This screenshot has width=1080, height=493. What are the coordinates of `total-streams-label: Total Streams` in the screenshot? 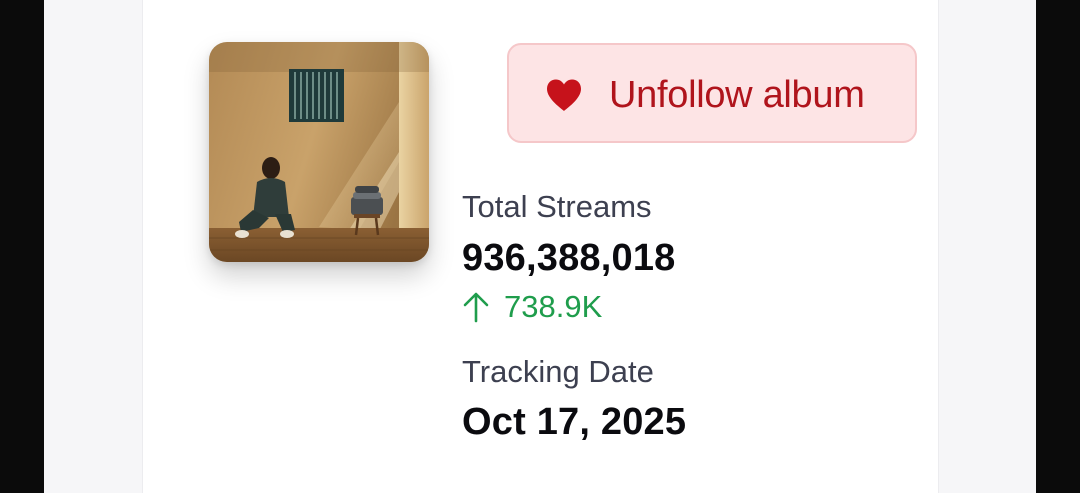 It's located at (557, 206).